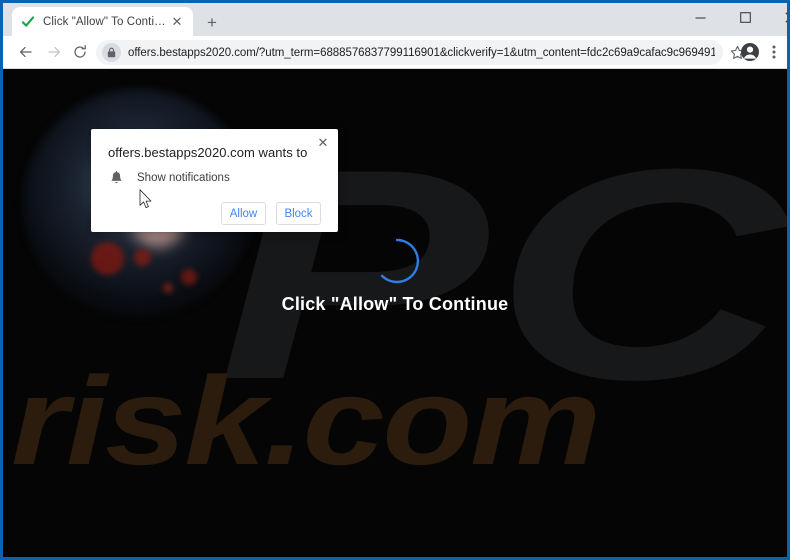 The width and height of the screenshot is (790, 560). Describe the element at coordinates (745, 17) in the screenshot. I see `window-maximize-button` at that location.